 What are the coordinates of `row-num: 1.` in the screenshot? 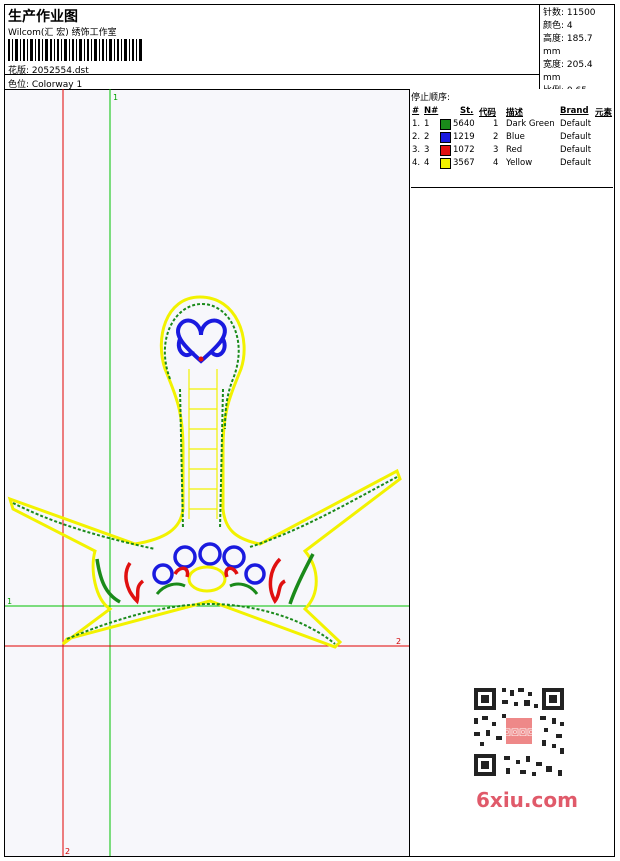 It's located at (416, 124).